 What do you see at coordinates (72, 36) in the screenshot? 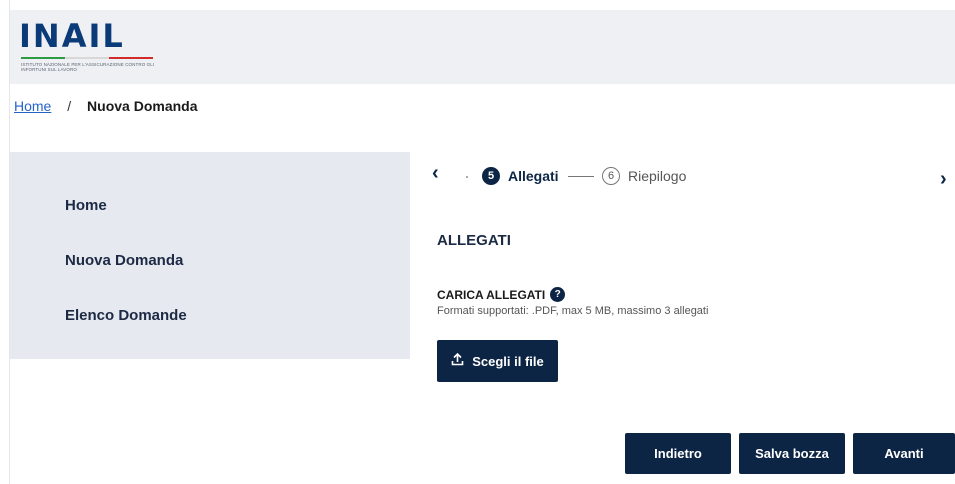
I see `logo-wordmark: INAIL` at bounding box center [72, 36].